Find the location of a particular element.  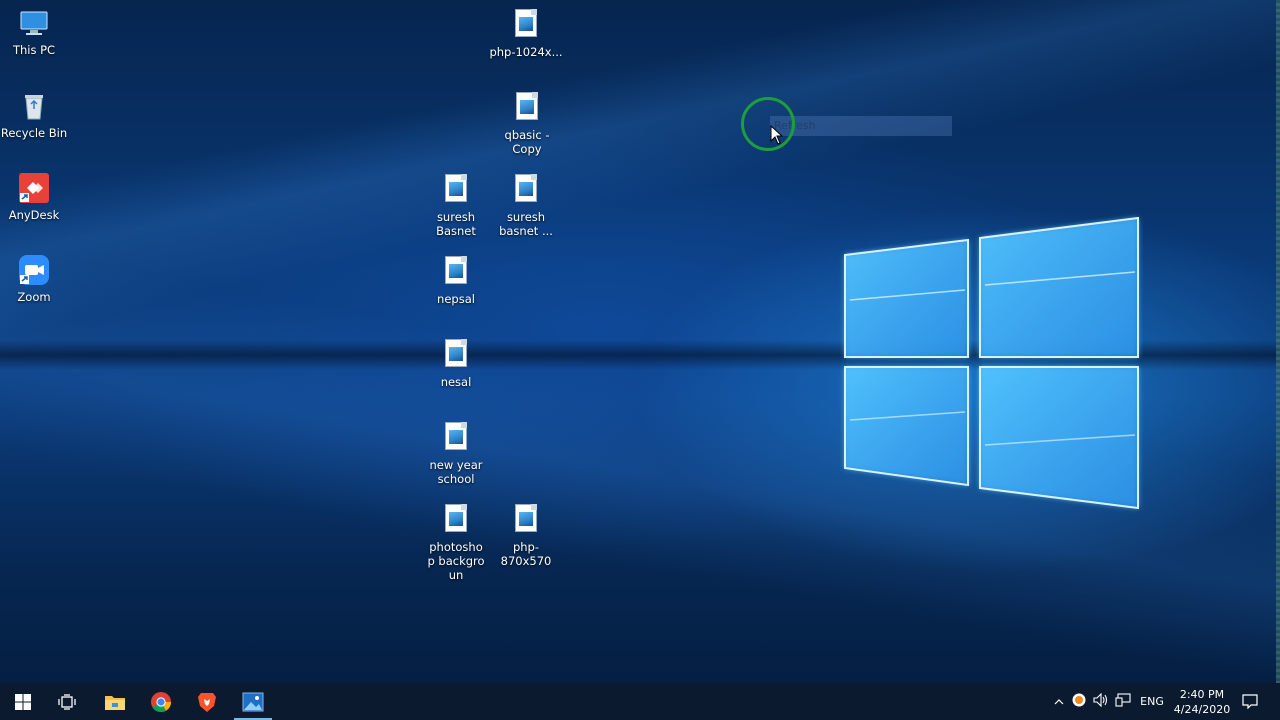

task-view-icon is located at coordinates (67, 701).